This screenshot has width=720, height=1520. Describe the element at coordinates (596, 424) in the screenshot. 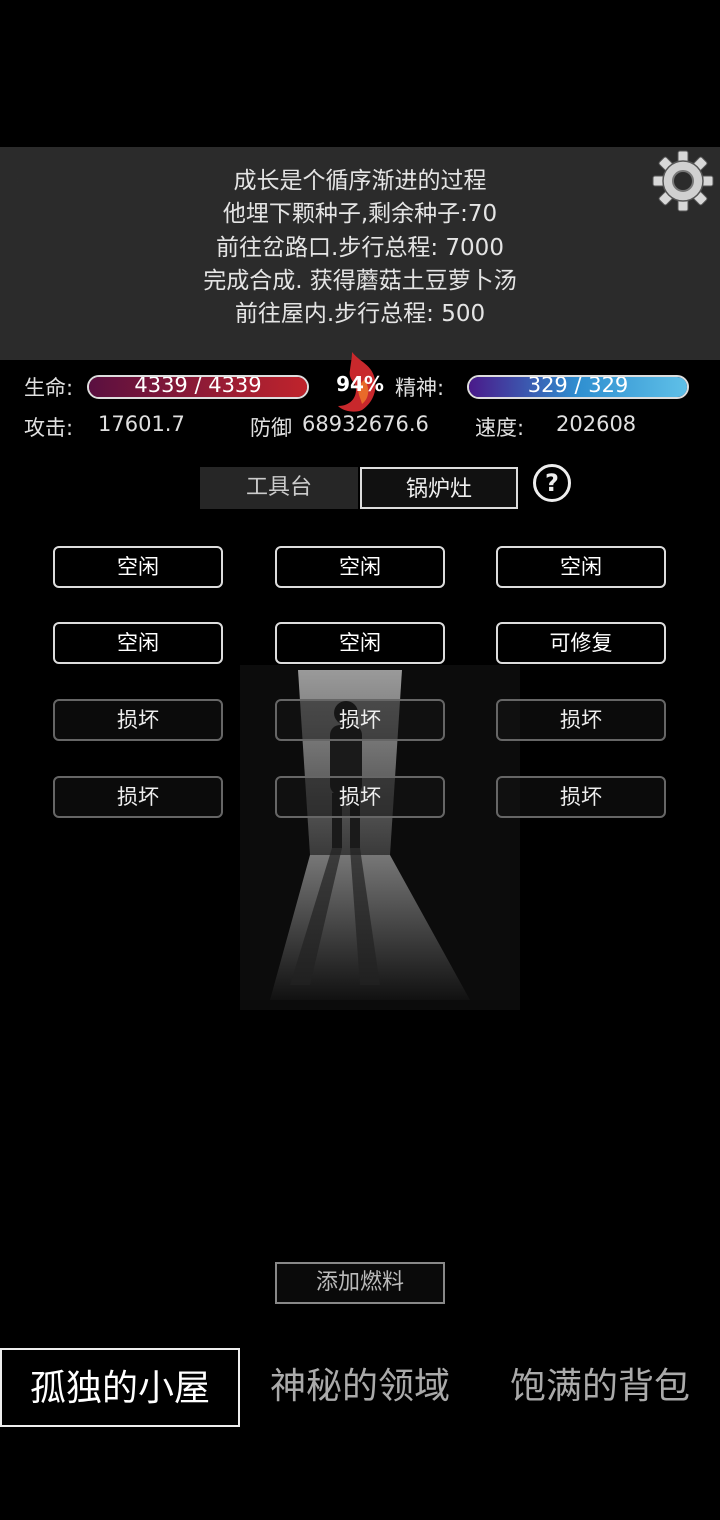

I see `speed-value: 202608` at that location.